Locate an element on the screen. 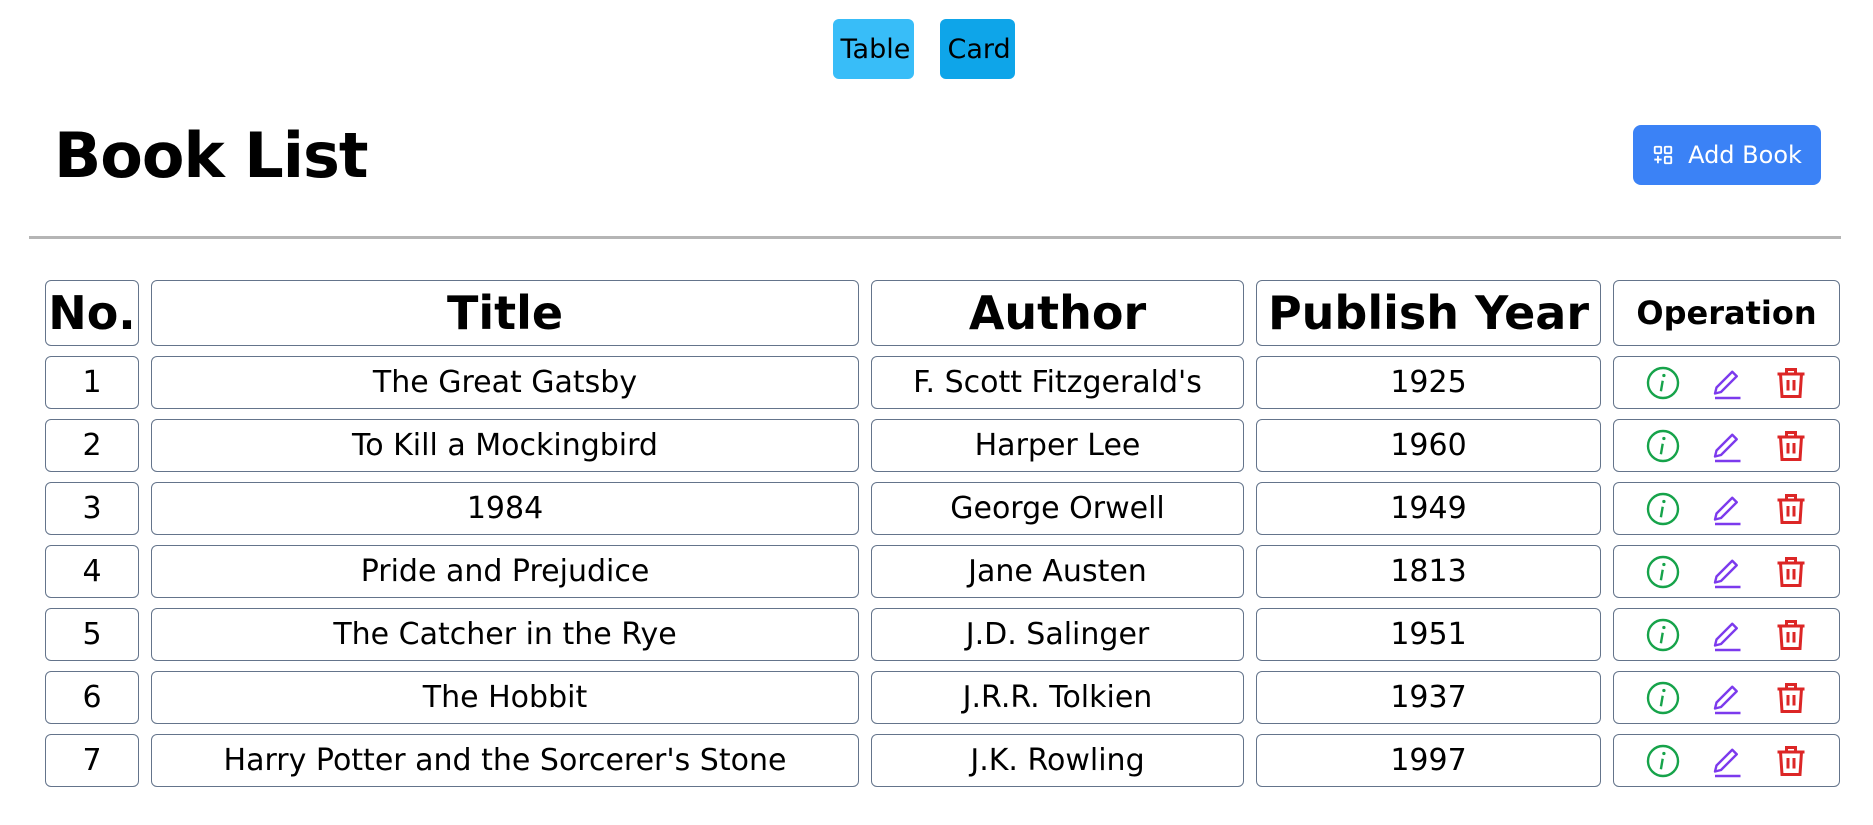 The image size is (1873, 825). table-row: 5 The Catcher in the Rye J.D. Salinger 1951 is located at coordinates (942, 634).